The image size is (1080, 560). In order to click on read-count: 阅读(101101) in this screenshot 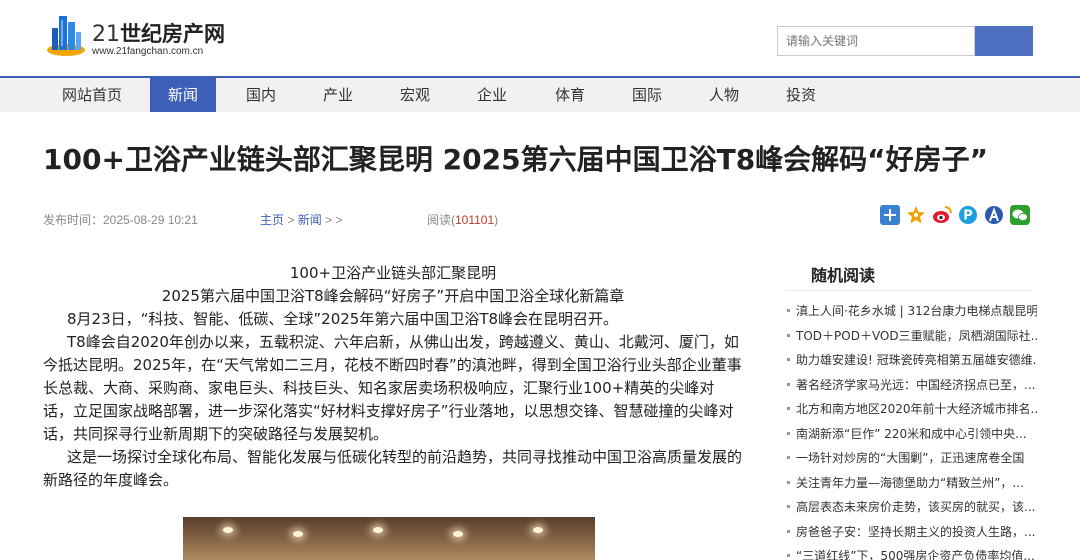, I will do `click(462, 219)`.